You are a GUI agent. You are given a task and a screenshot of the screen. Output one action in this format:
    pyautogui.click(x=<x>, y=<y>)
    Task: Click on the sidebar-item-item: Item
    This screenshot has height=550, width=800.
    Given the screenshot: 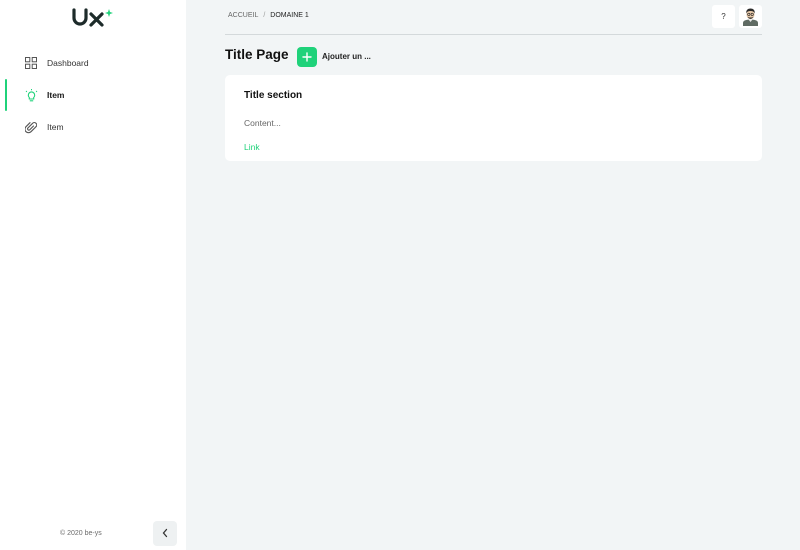 What is the action you would take?
    pyautogui.click(x=93, y=127)
    